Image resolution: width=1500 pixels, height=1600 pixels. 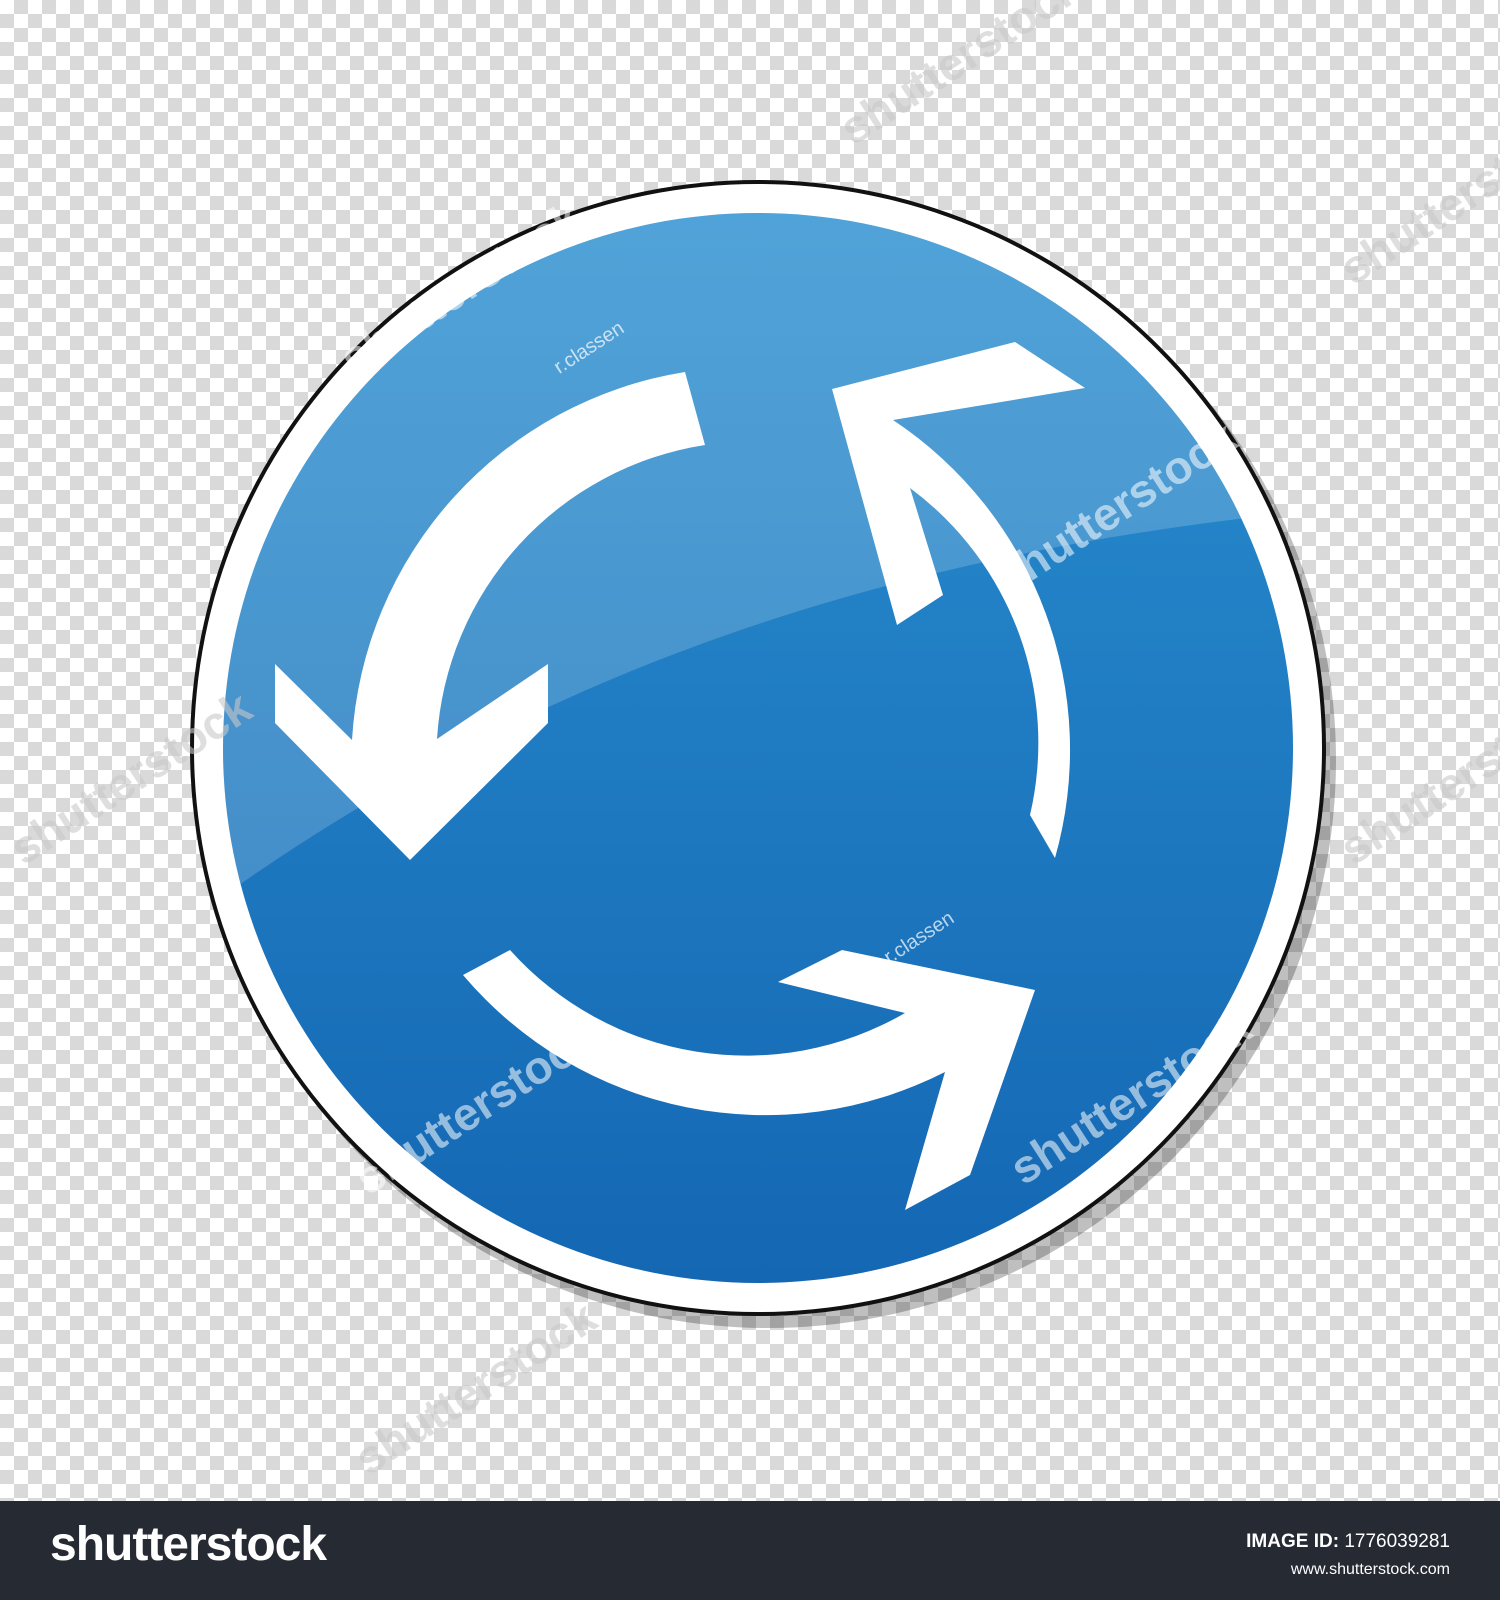 What do you see at coordinates (1370, 1569) in the screenshot?
I see `site-url: www.shutterstock.com` at bounding box center [1370, 1569].